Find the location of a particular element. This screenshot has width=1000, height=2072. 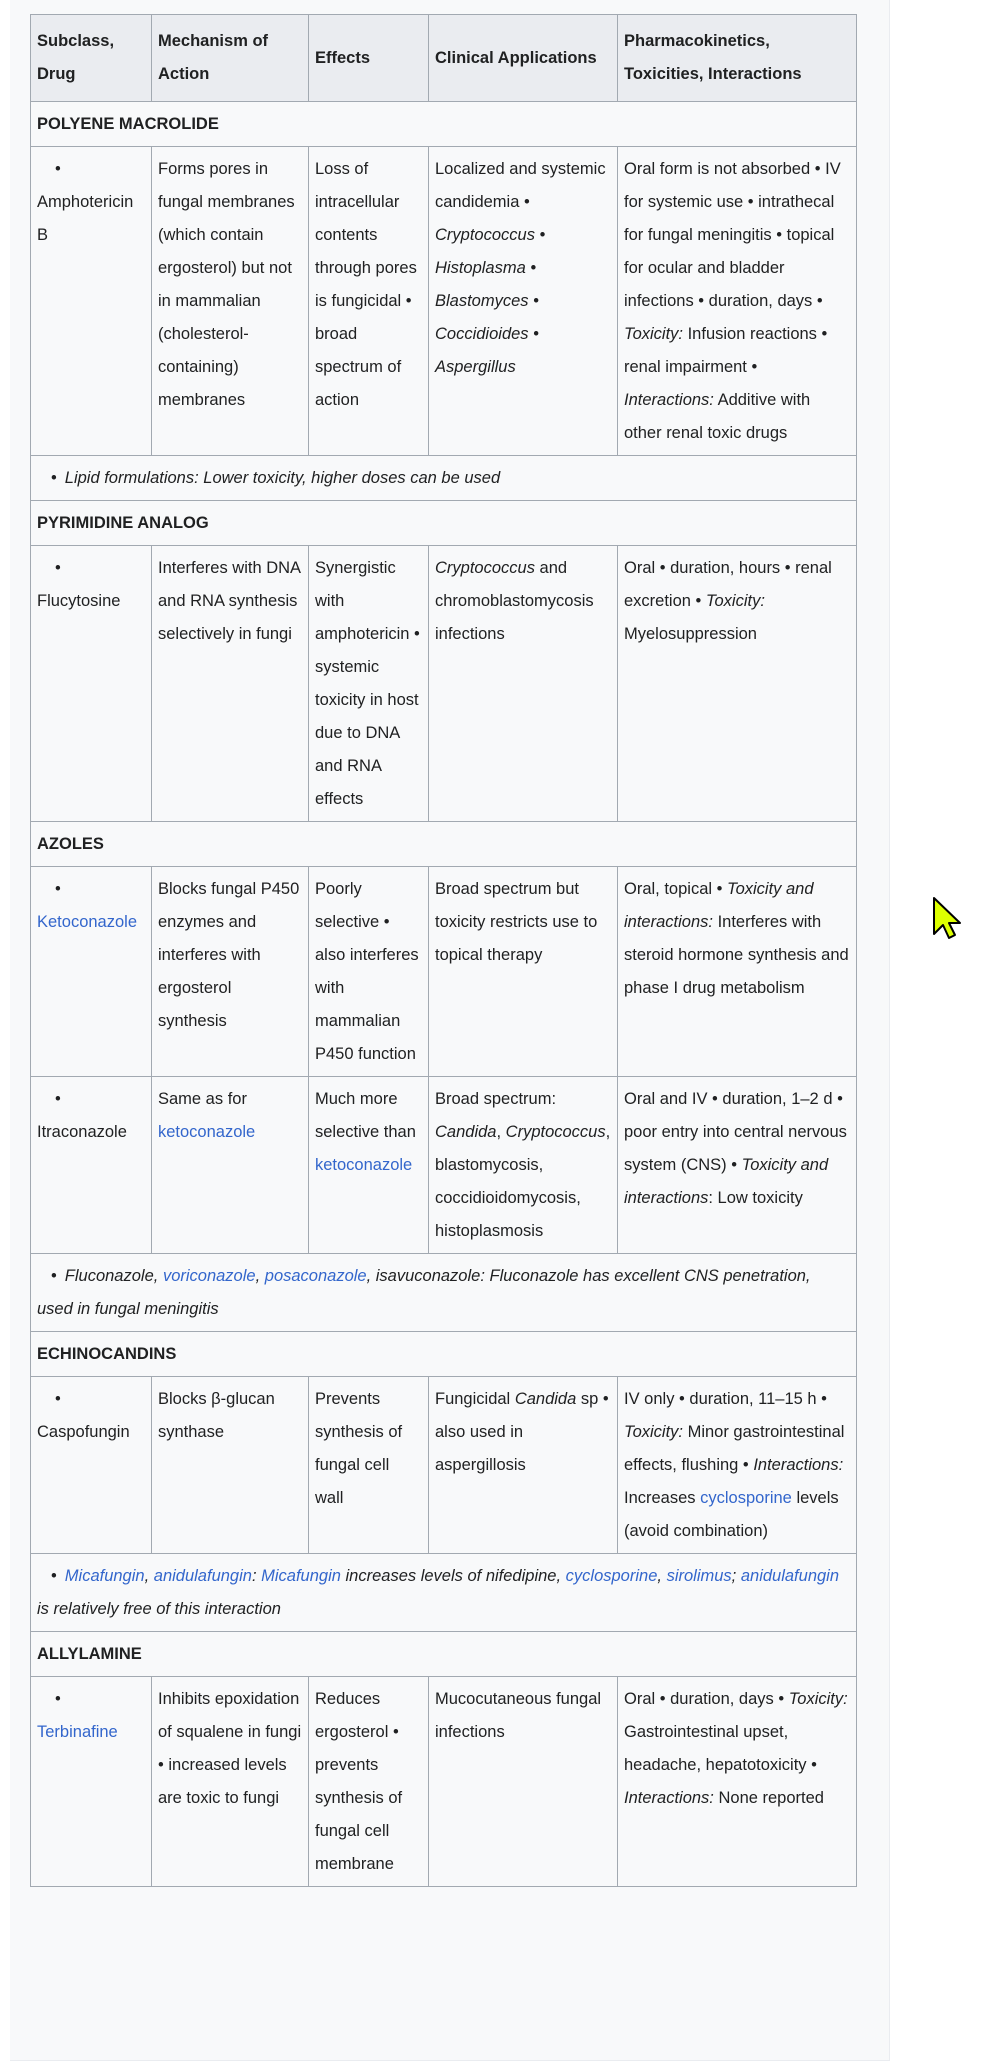

note-text: Fluconazole, is located at coordinates (111, 1276).